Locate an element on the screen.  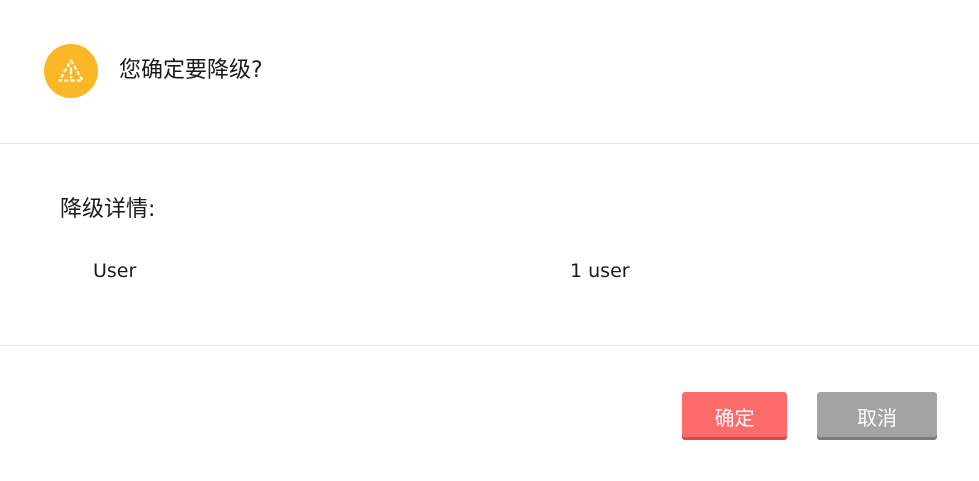
detail-row: User 1 user is located at coordinates (489, 271).